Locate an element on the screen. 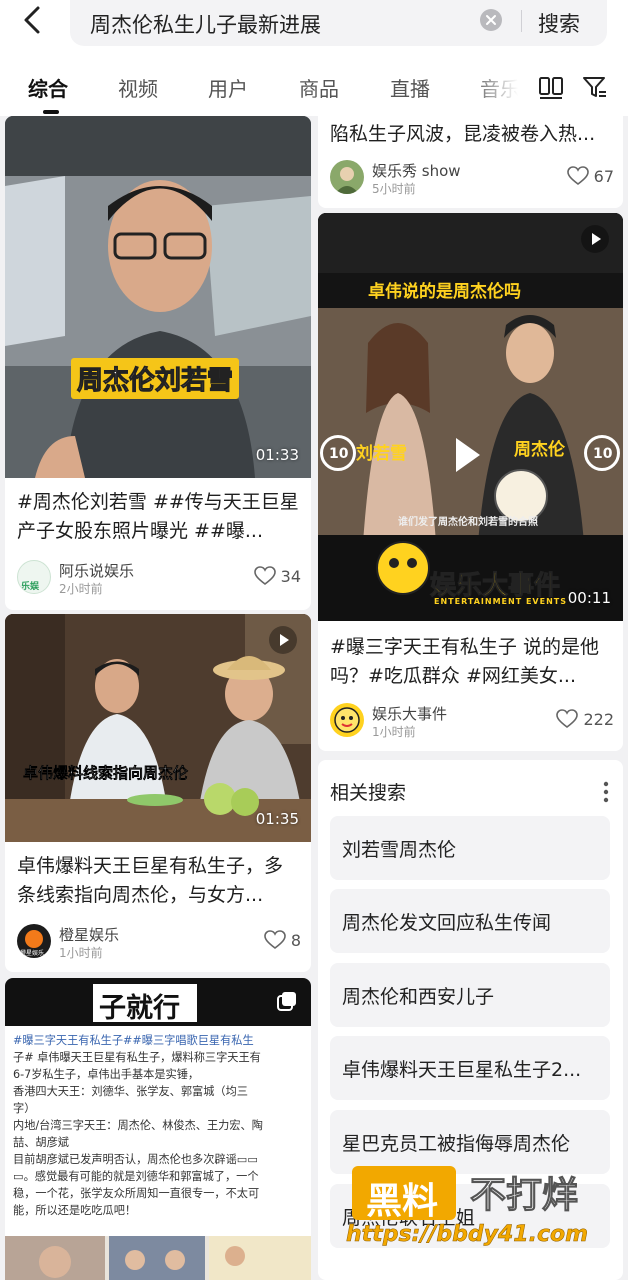  avatar-text: 乐娱 is located at coordinates (30, 587).